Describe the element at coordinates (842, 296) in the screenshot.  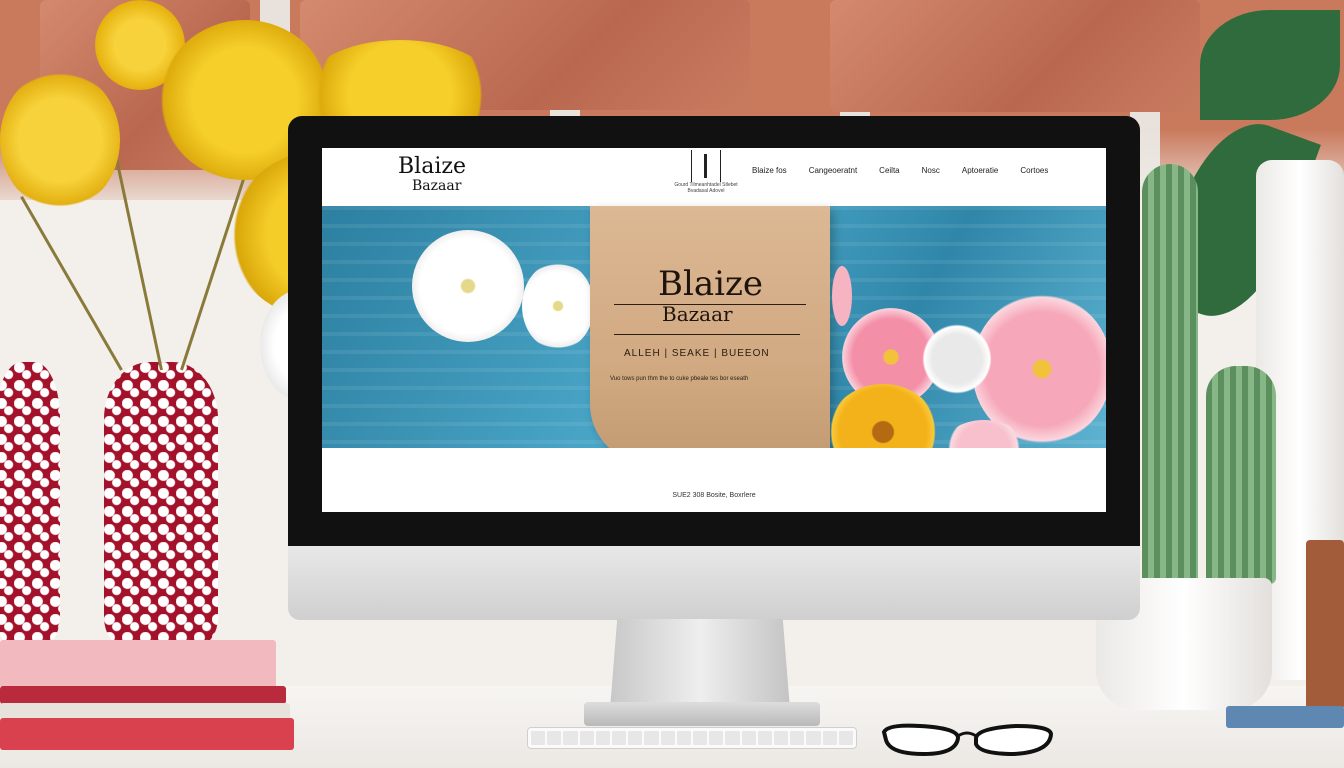
I see `pink-flower` at that location.